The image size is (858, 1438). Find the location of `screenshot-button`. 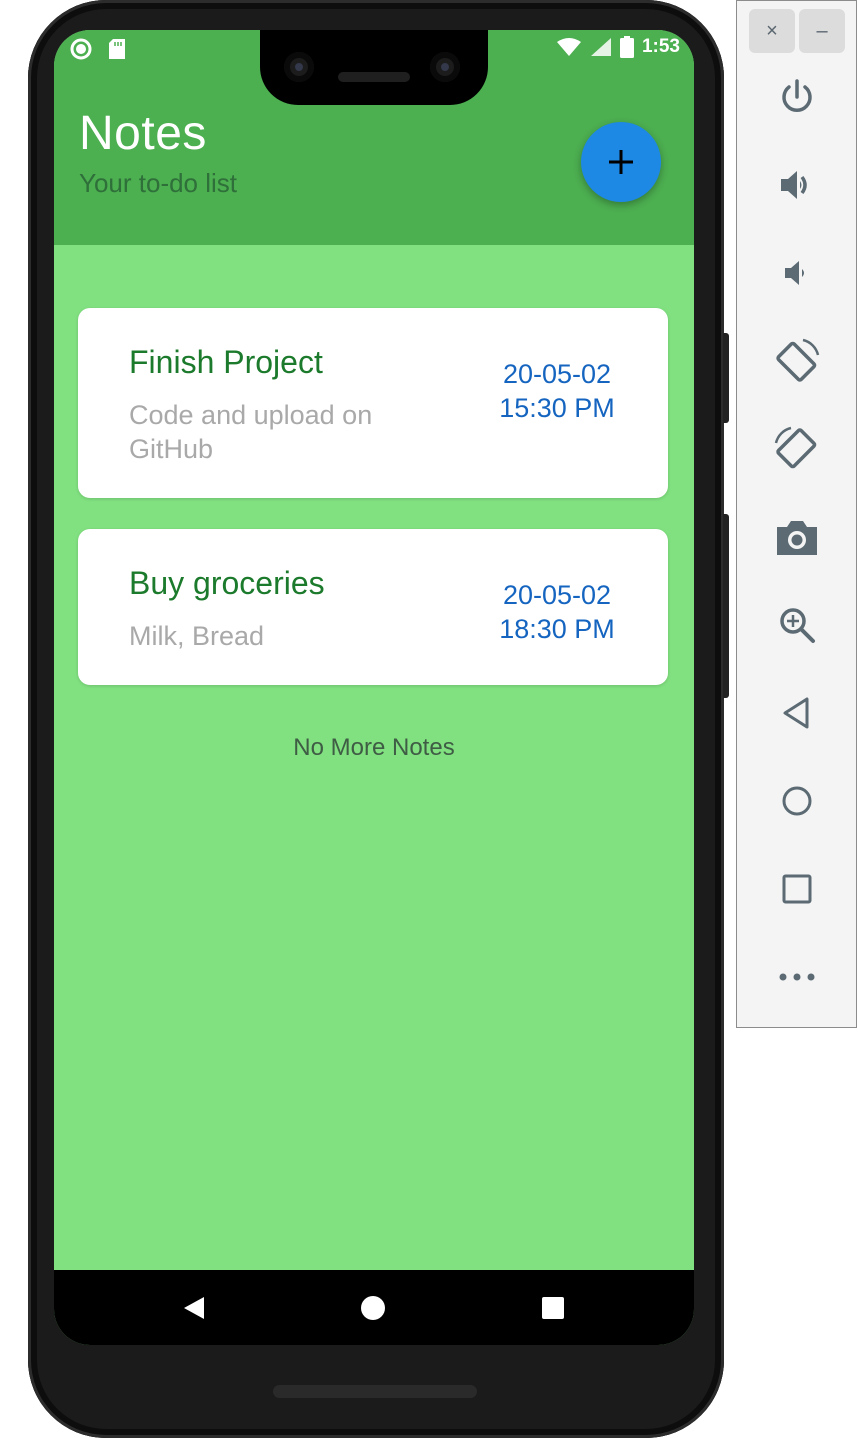

screenshot-button is located at coordinates (797, 537).